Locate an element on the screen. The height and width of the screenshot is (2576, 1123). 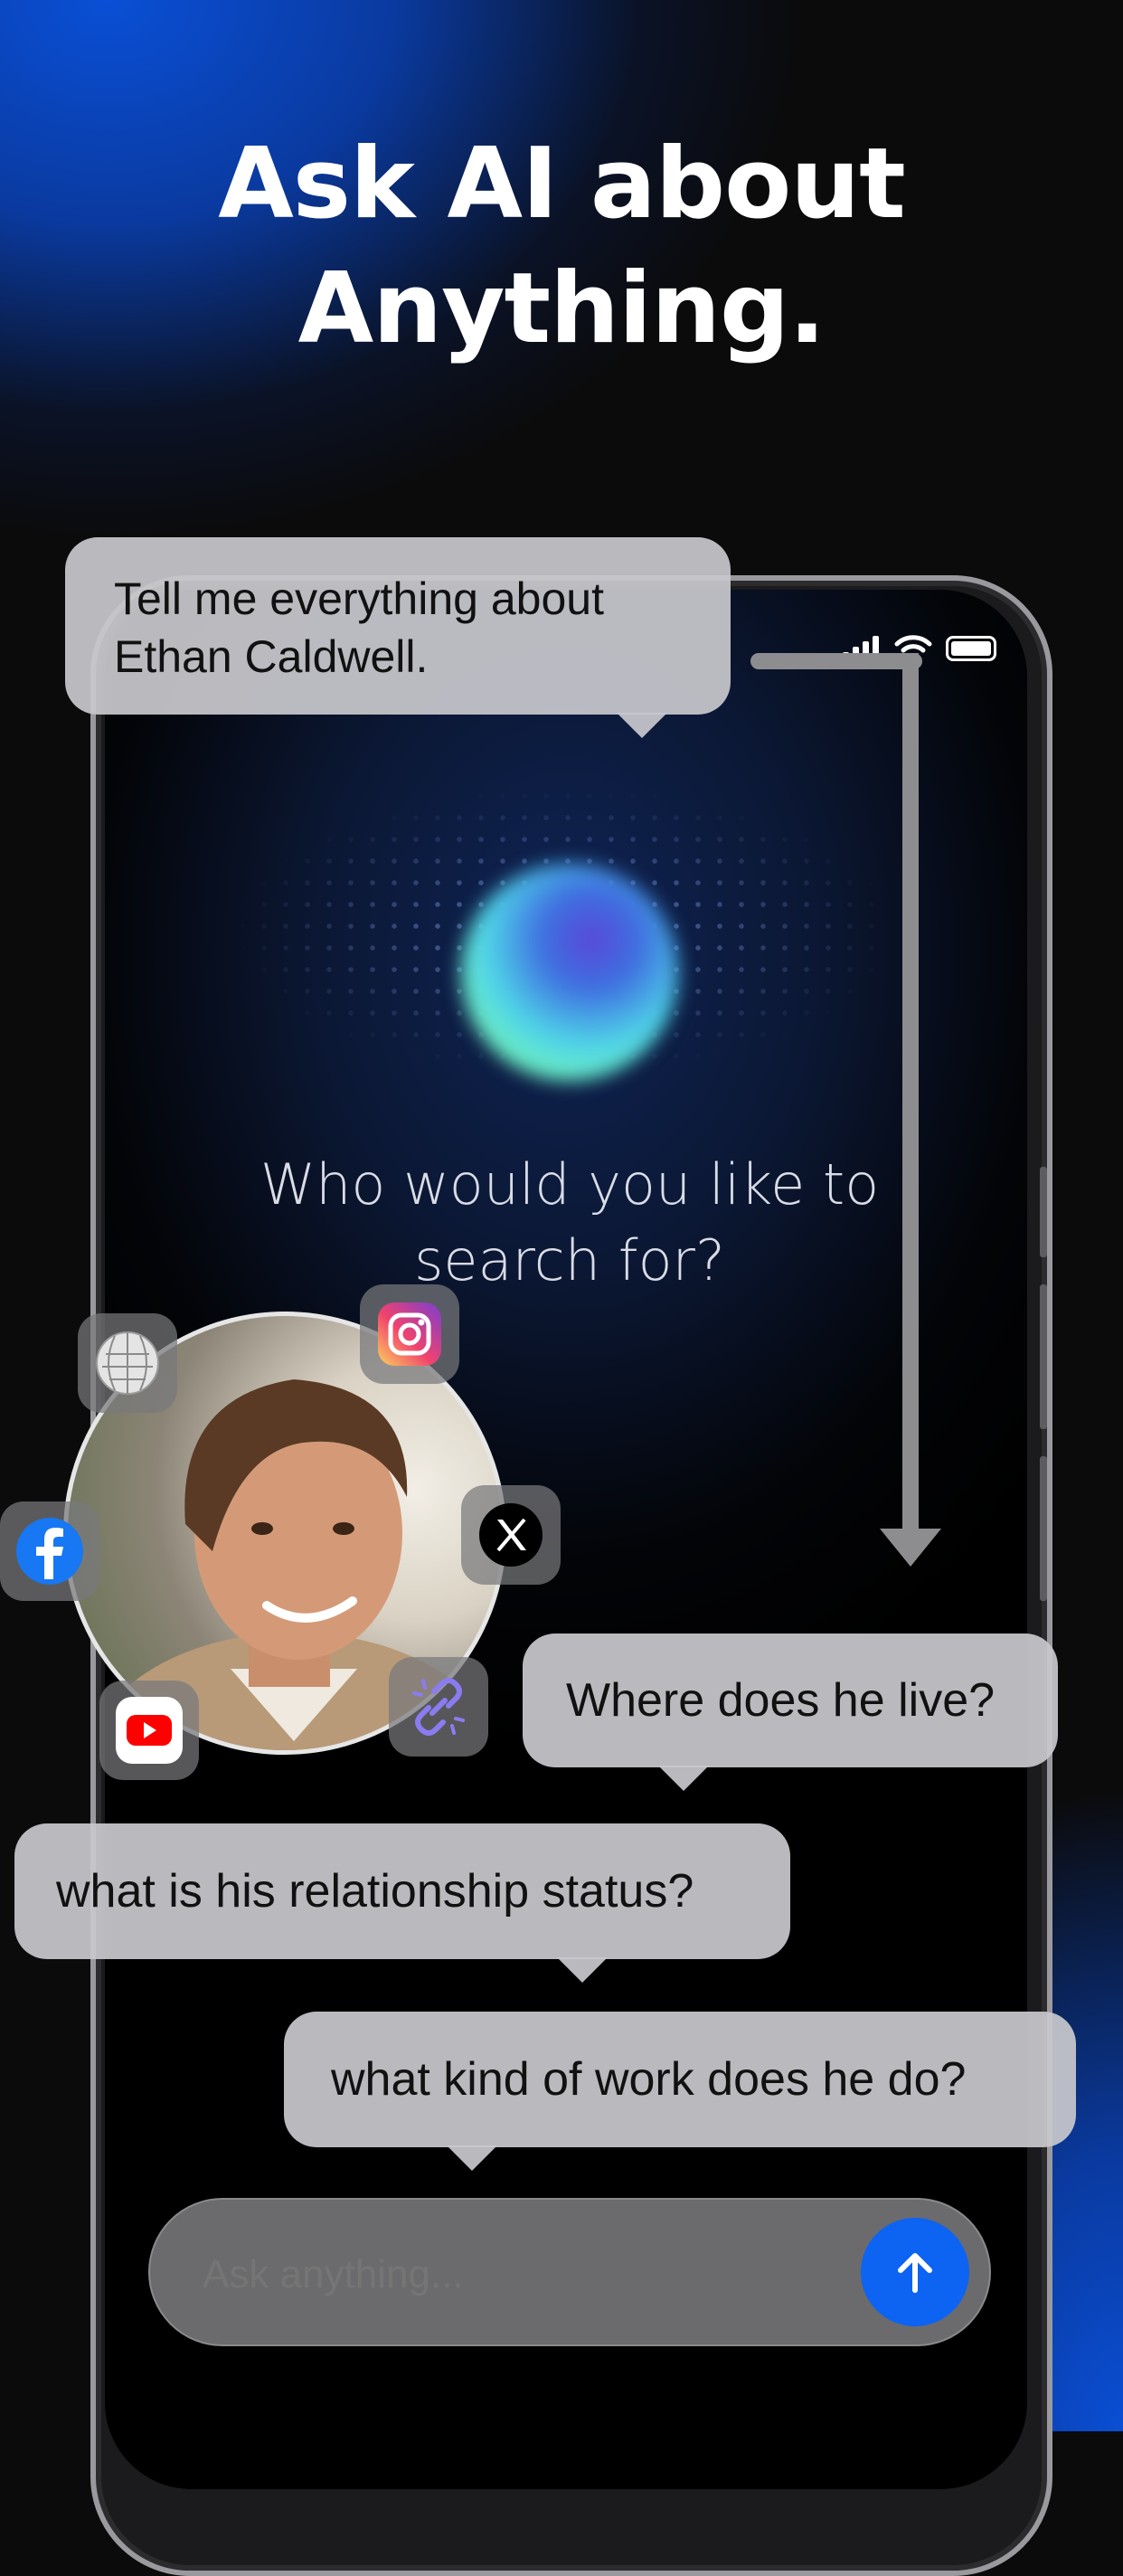
headline: Ask AI about Anything. is located at coordinates (561, 247).